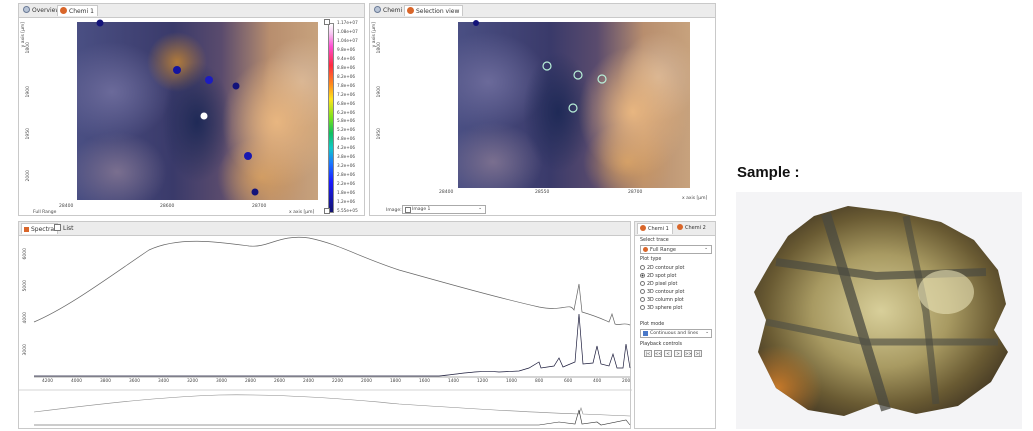 The height and width of the screenshot is (431, 1033). What do you see at coordinates (642, 267) in the screenshot?
I see `radio-2d-contour` at bounding box center [642, 267].